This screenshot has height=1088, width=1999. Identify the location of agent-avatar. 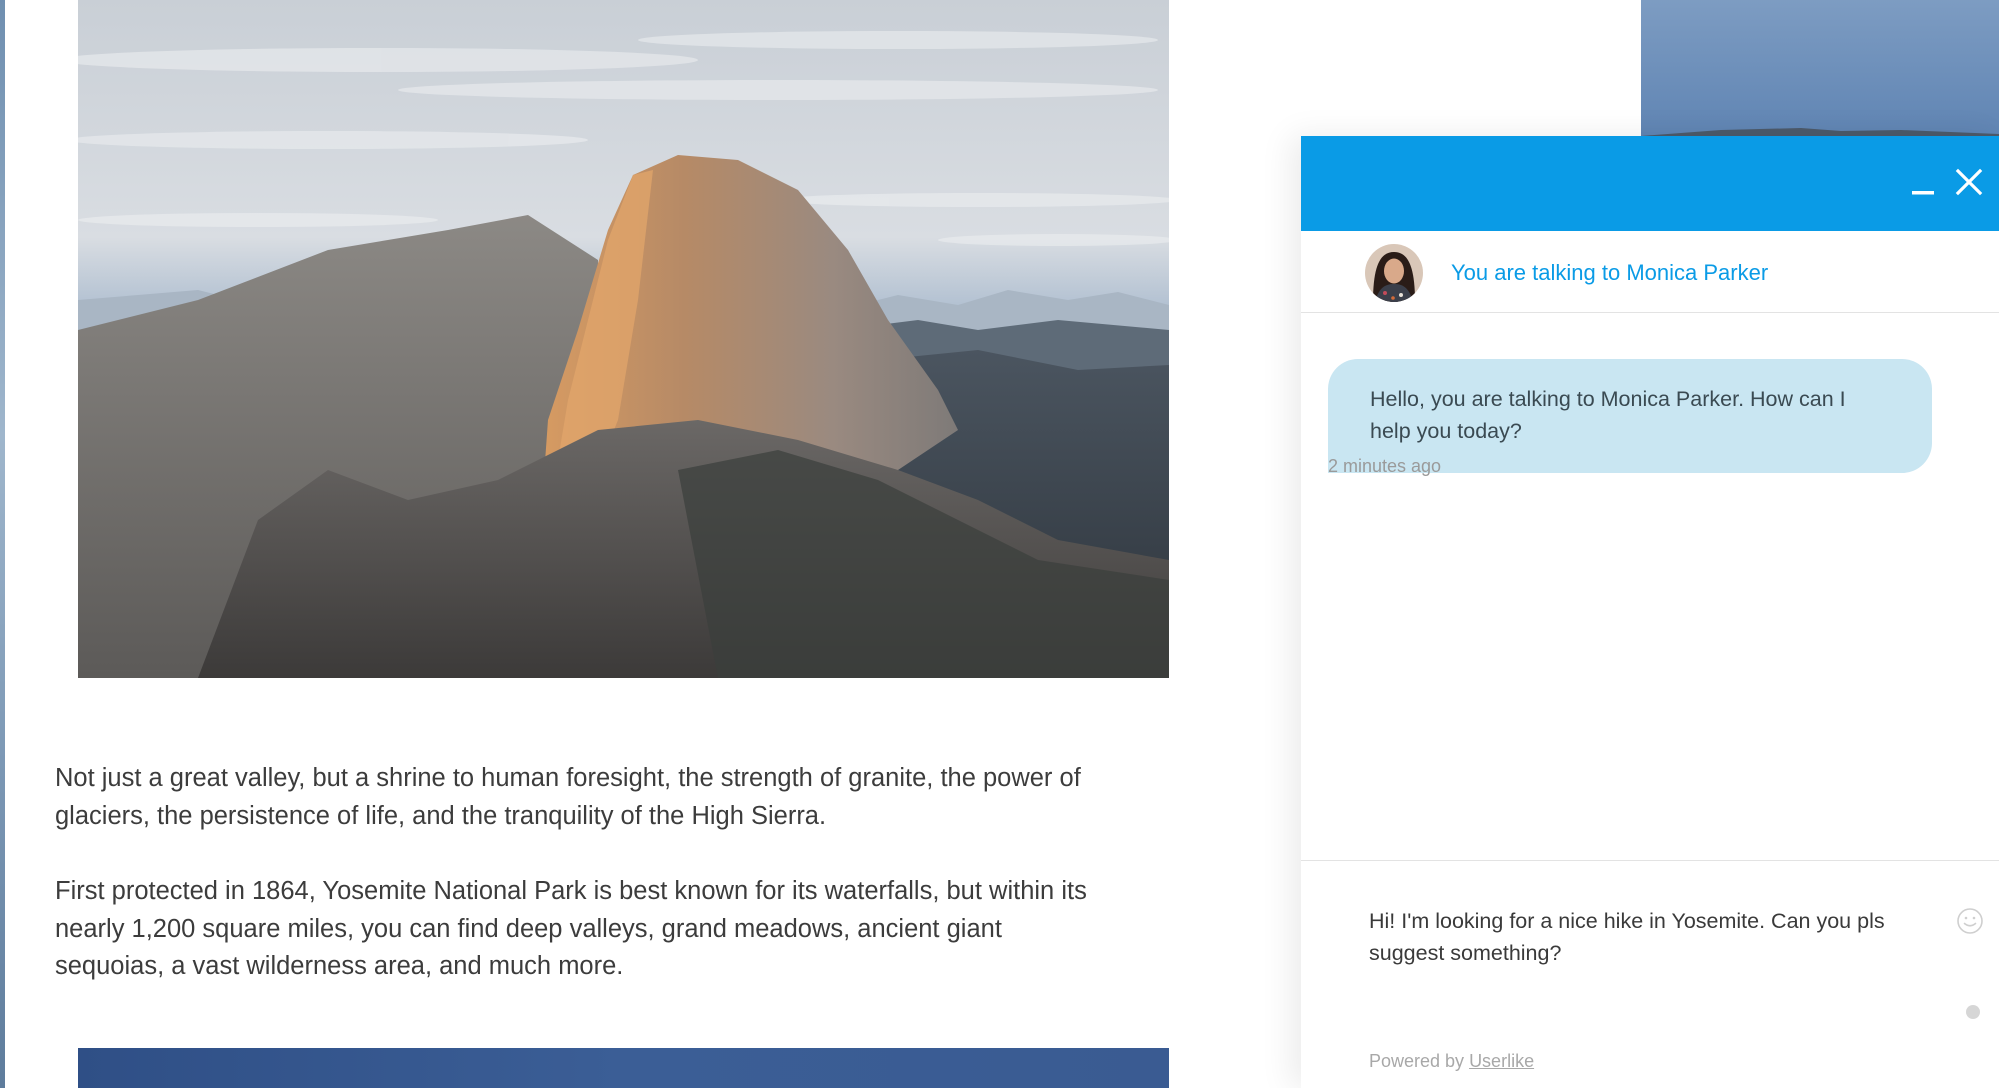
(1394, 273).